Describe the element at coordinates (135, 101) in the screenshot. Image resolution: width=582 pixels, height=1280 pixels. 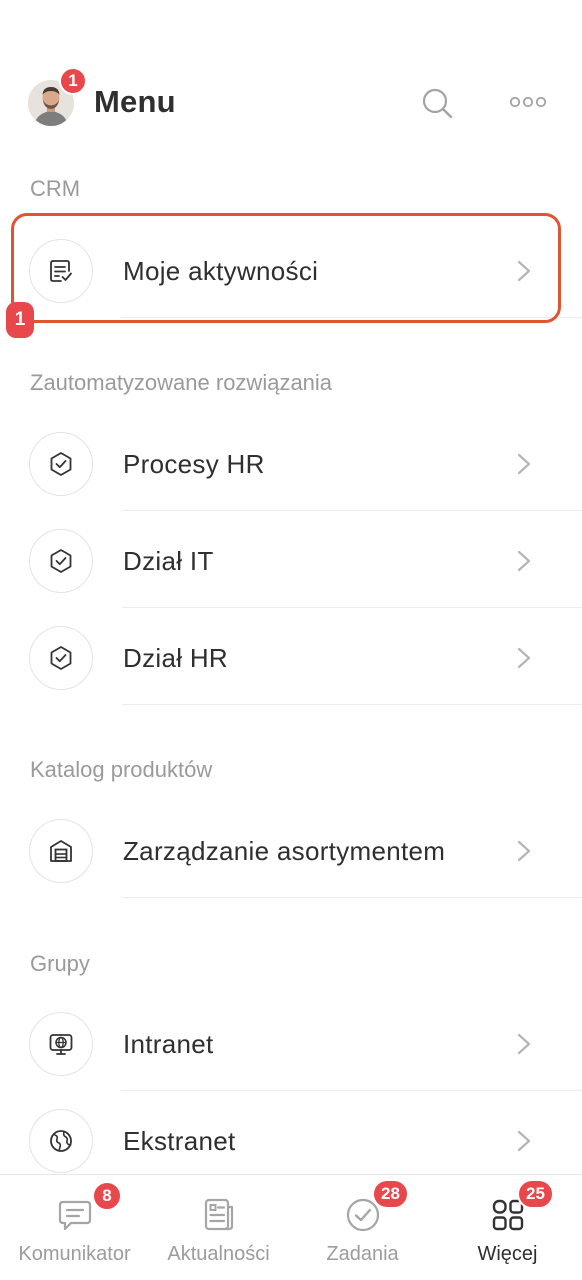
I see `page-title: Menu` at that location.